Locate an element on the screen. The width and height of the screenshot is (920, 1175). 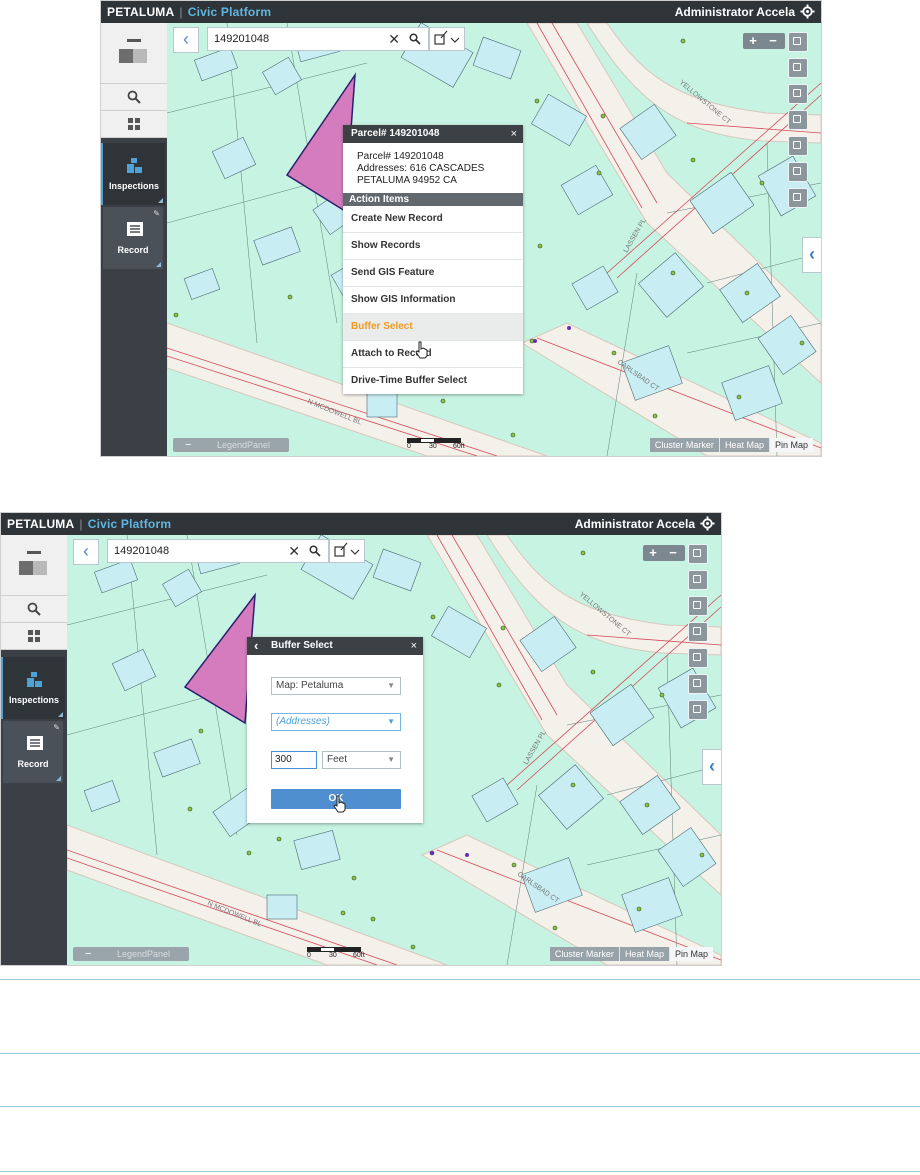
divider-line is located at coordinates (460, 1106).